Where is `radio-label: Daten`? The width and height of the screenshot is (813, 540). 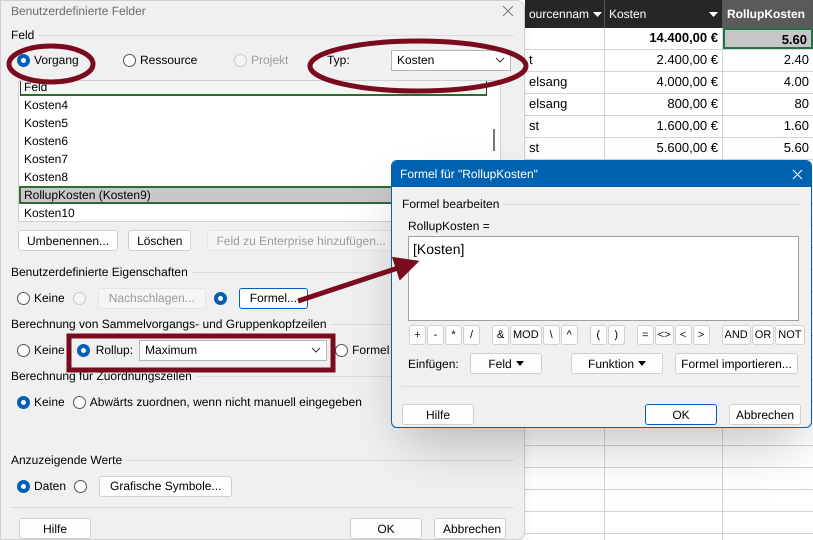
radio-label: Daten is located at coordinates (50, 486).